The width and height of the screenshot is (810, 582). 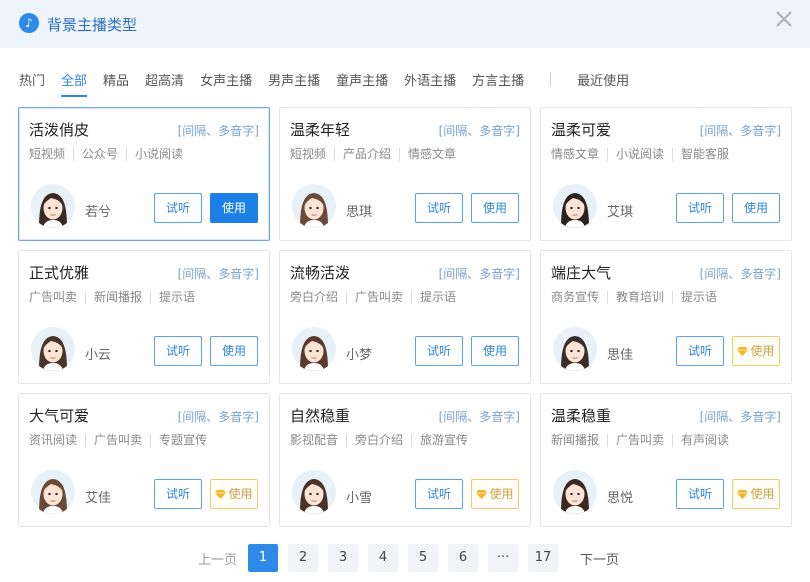 What do you see at coordinates (362, 82) in the screenshot?
I see `tab-童声主播: 童声主播` at bounding box center [362, 82].